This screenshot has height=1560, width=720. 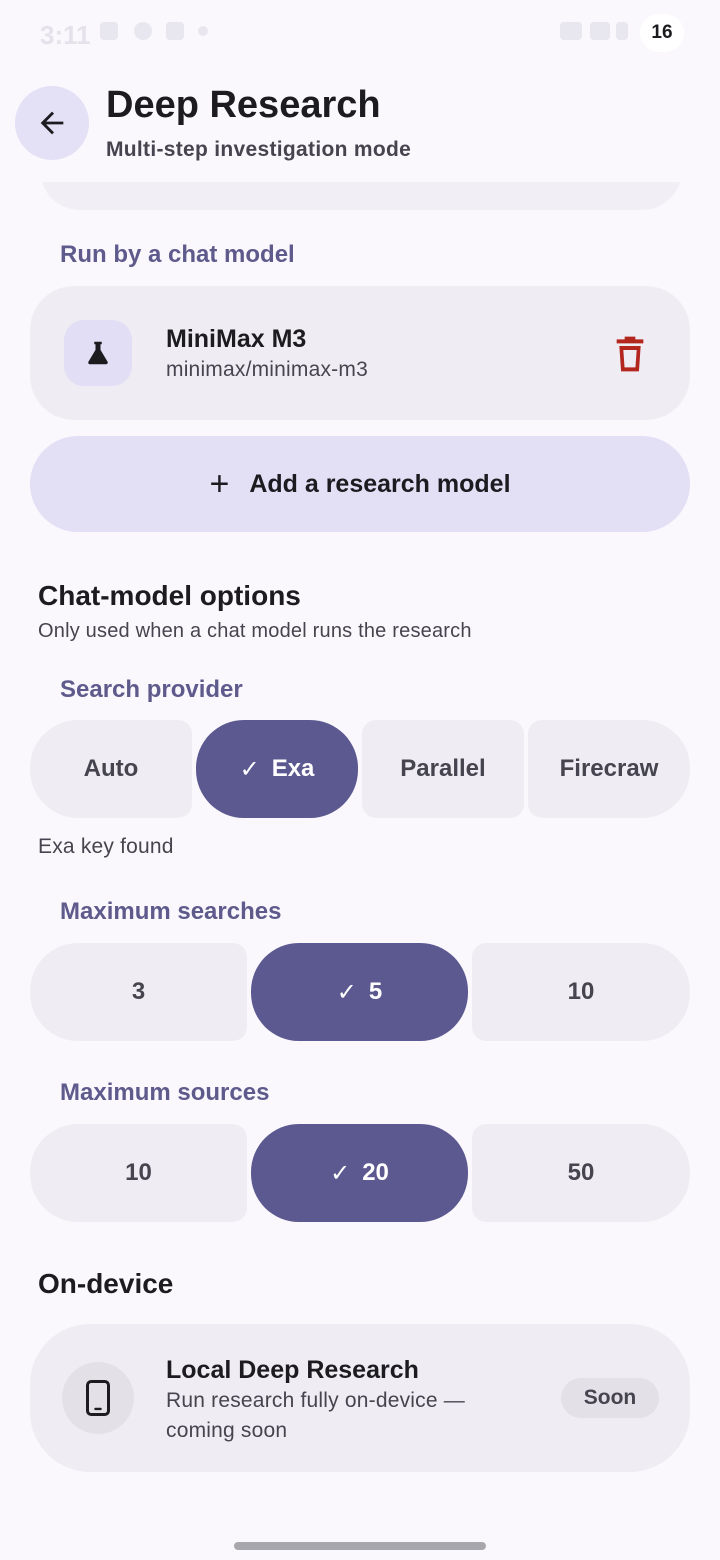 What do you see at coordinates (171, 911) in the screenshot?
I see `maximum-searches-label: Maximum searches` at bounding box center [171, 911].